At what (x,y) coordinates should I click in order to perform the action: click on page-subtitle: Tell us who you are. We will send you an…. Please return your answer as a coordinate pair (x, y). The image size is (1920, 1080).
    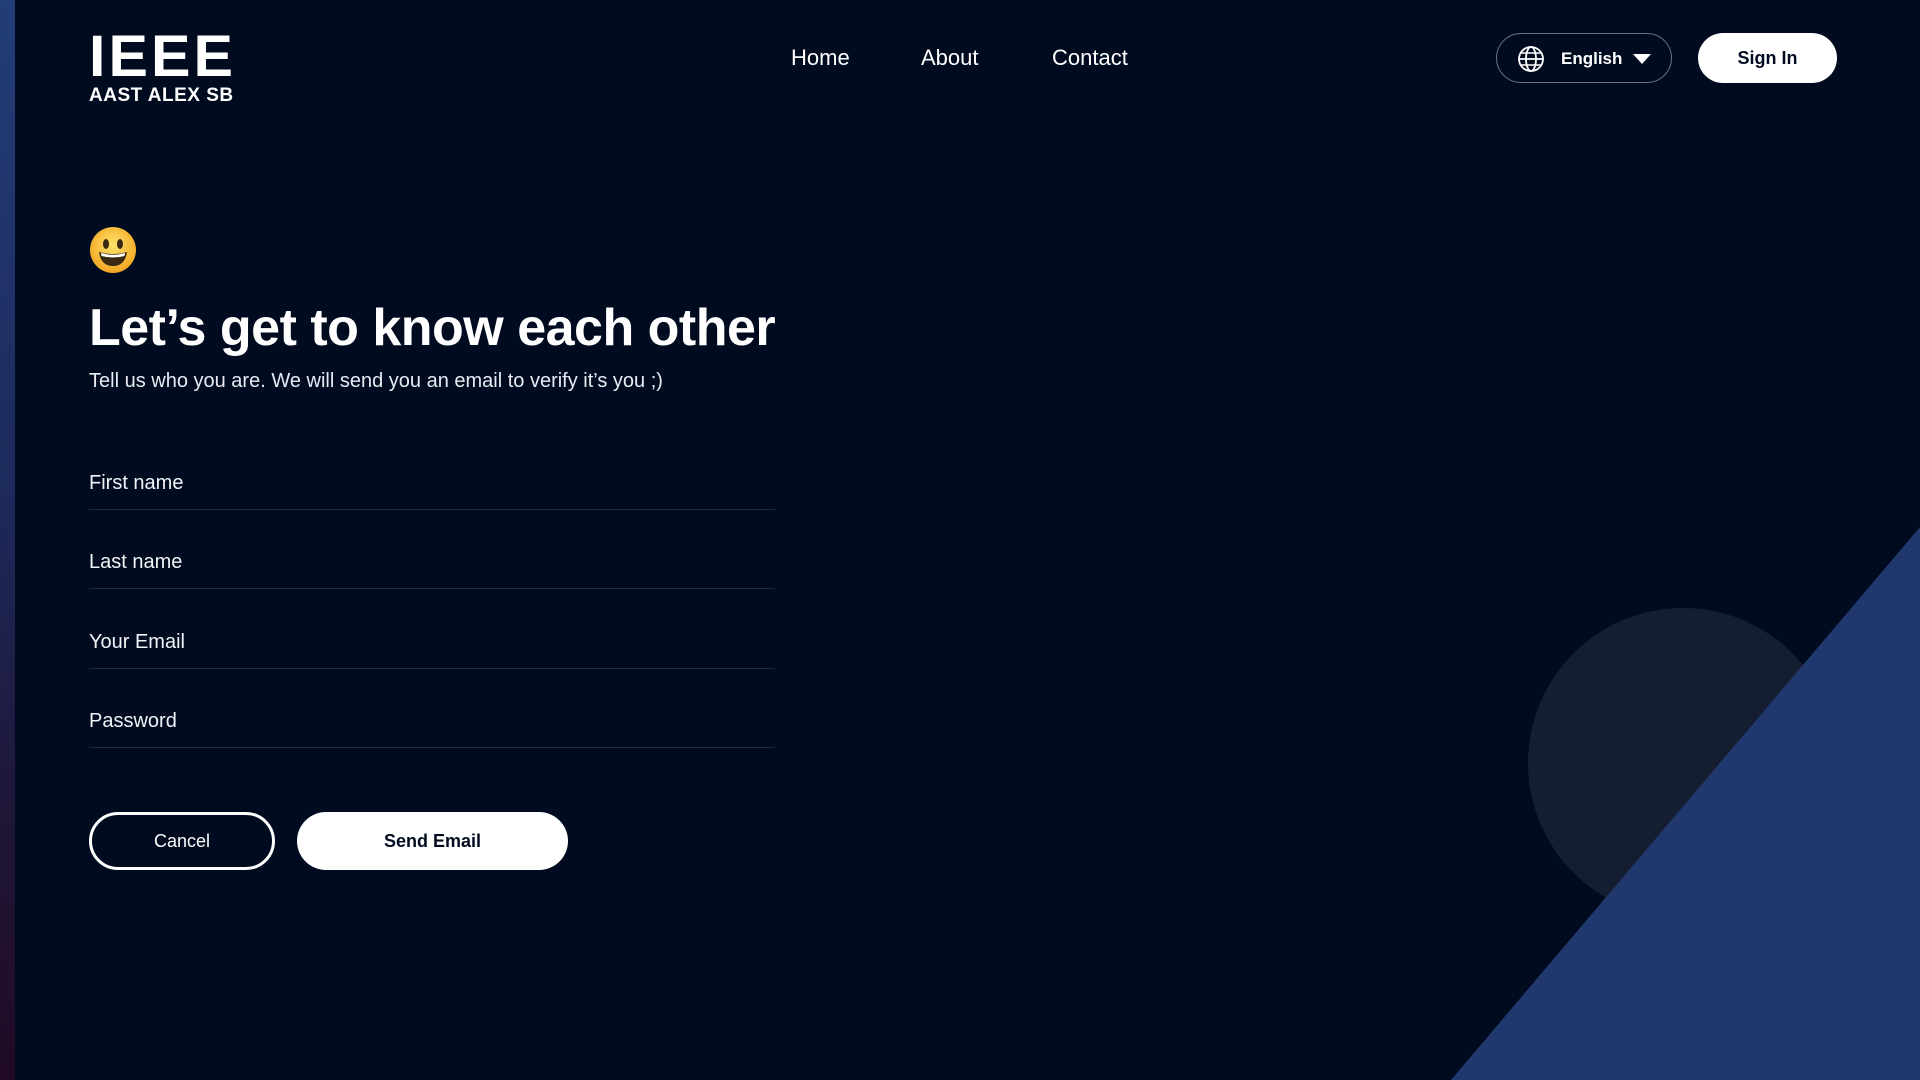
    Looking at the image, I should click on (376, 381).